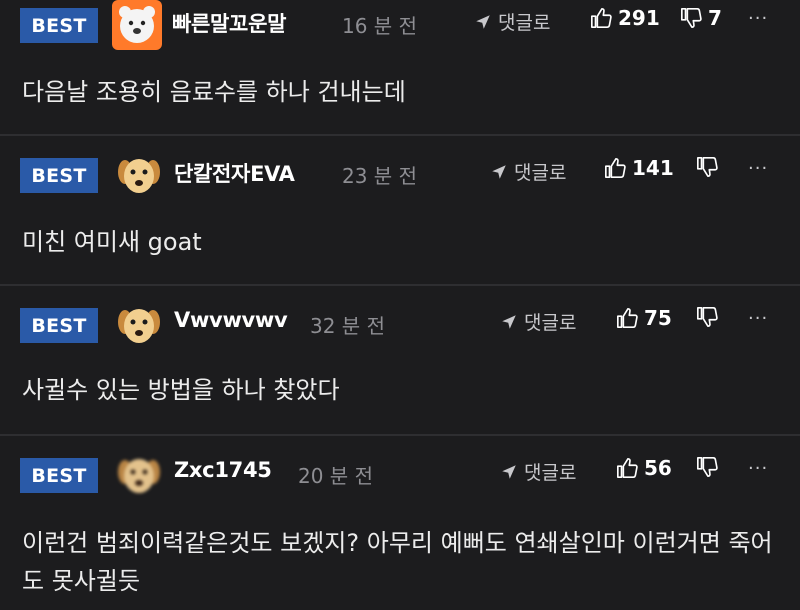 This screenshot has height=610, width=800. I want to click on comment-text: 다음날 조용히 음료수를 하나 건내는데, so click(214, 92).